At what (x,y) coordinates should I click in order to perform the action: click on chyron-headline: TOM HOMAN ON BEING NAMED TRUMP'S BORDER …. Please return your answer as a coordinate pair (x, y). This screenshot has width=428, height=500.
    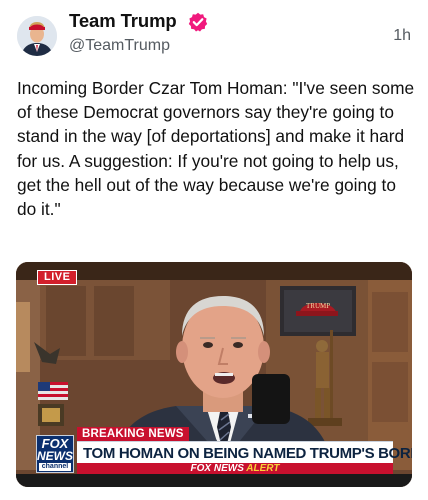
    Looking at the image, I should click on (247, 453).